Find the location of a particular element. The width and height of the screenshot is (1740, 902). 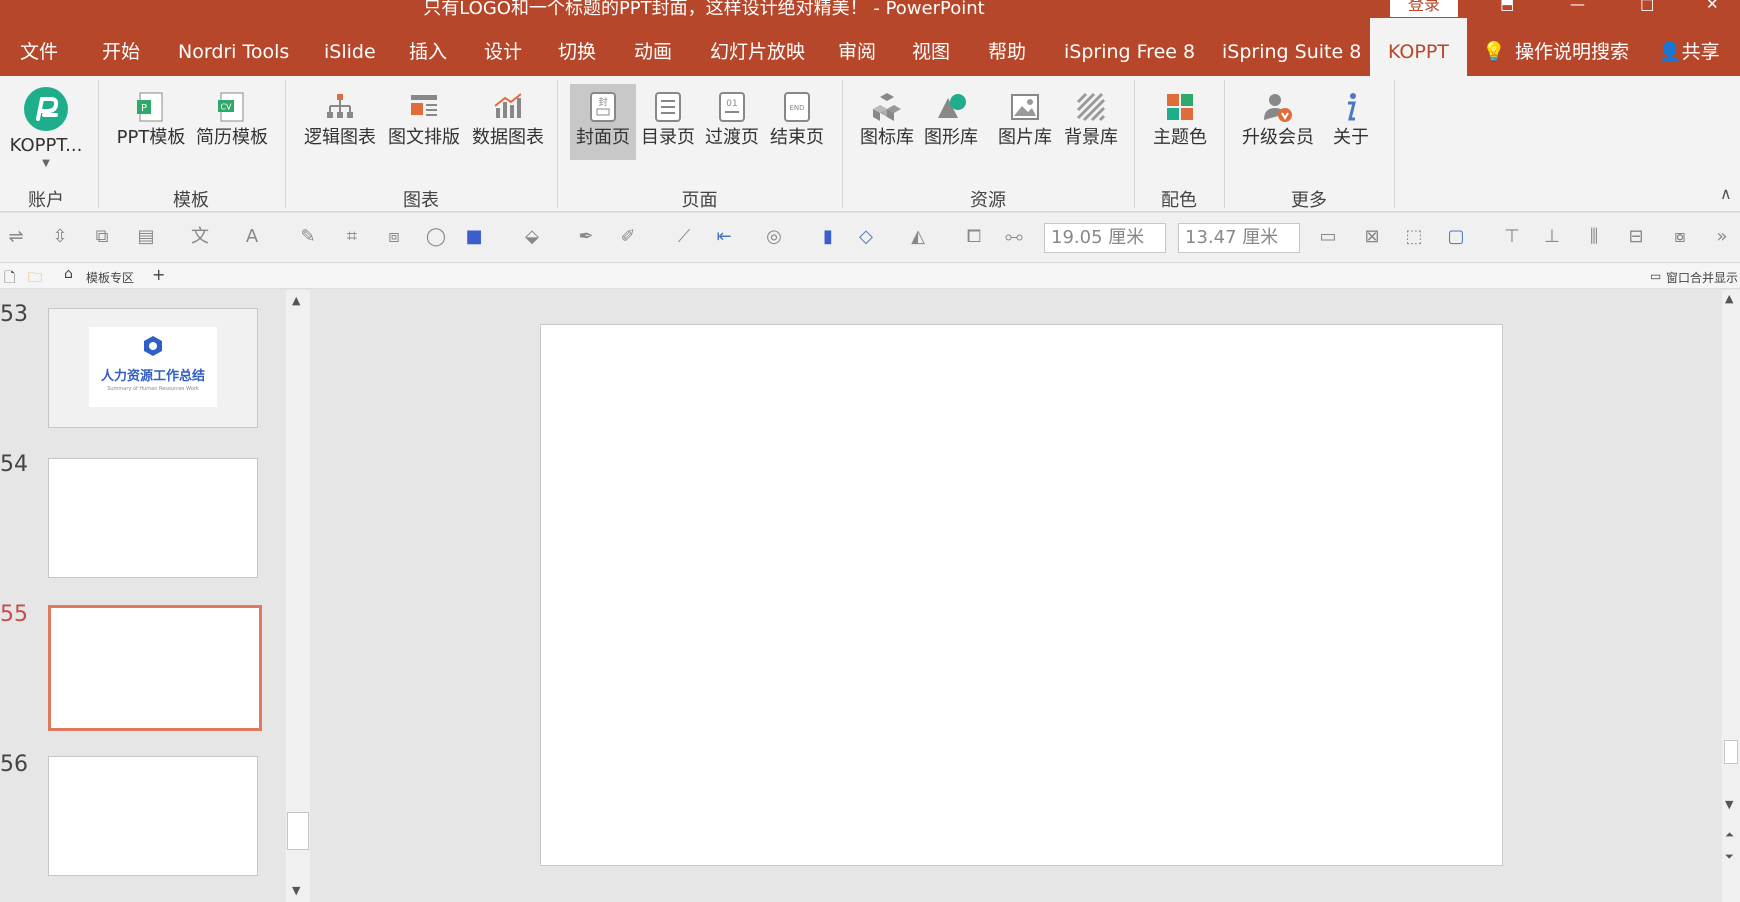

text-direction-icon: 文 is located at coordinates (200, 237).